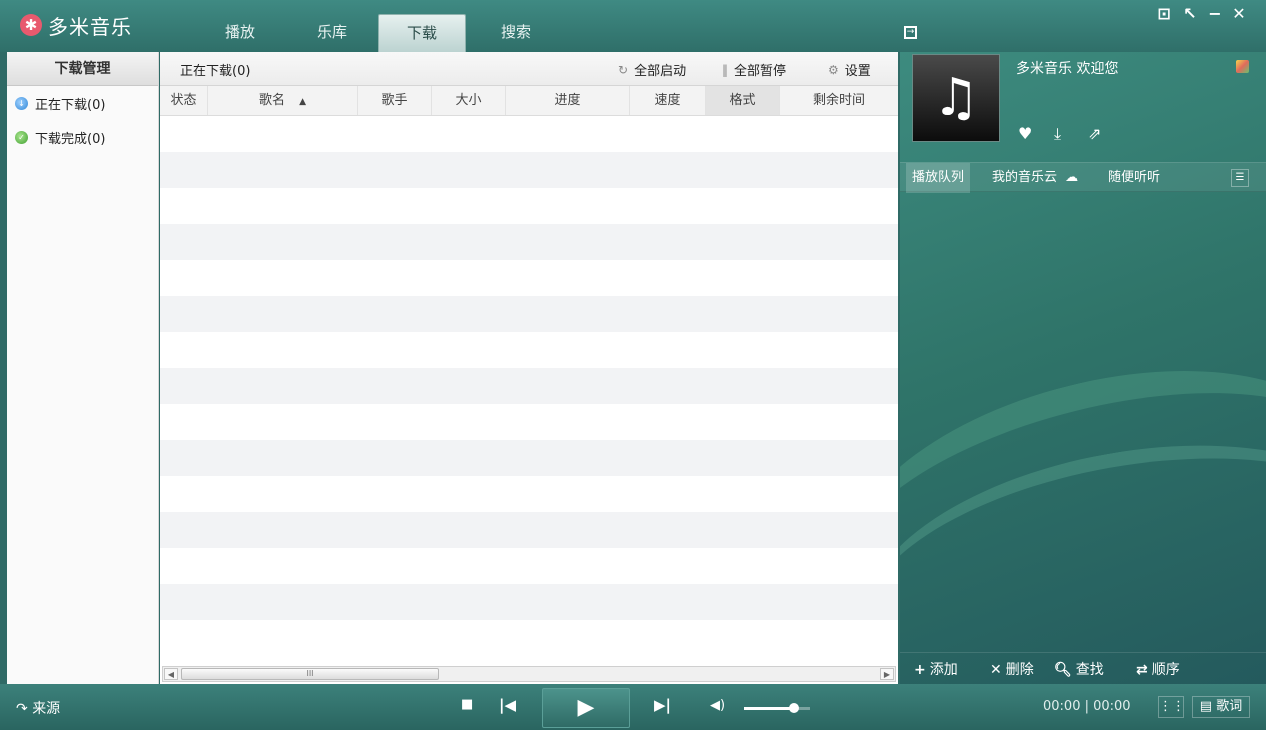  I want to click on source-label: 来源, so click(46, 709).